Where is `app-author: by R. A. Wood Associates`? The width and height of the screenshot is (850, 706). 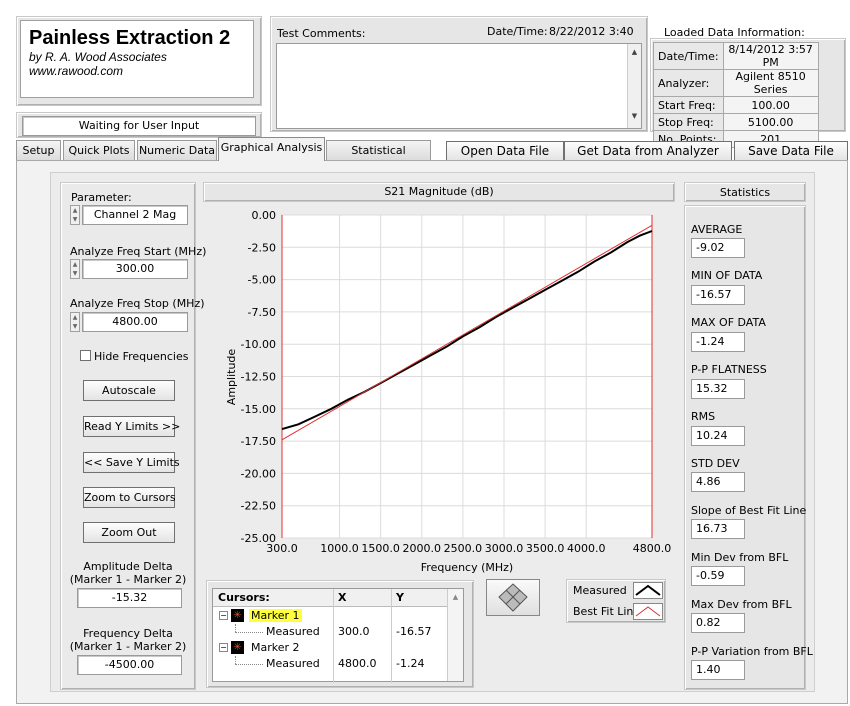 app-author: by R. A. Wood Associates is located at coordinates (98, 57).